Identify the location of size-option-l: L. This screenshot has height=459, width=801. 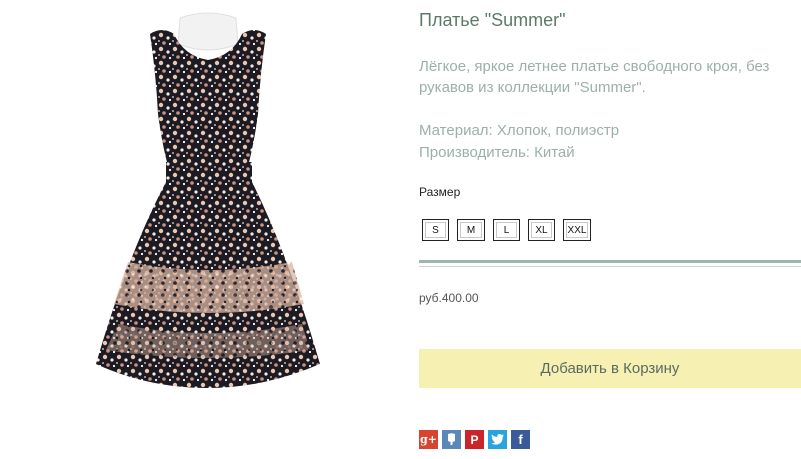
(506, 230).